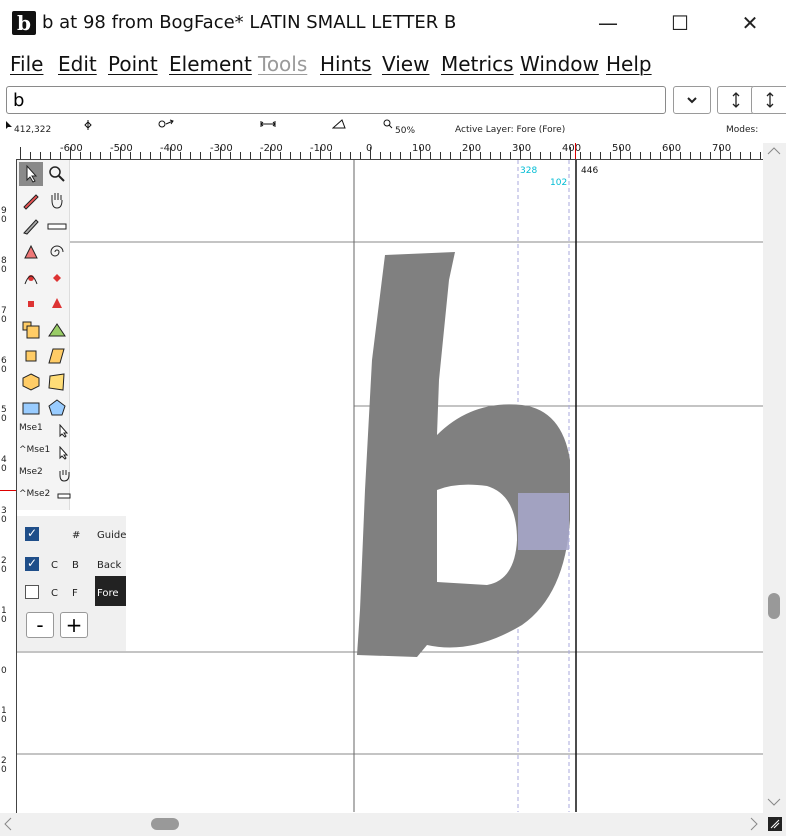 The height and width of the screenshot is (836, 786). I want to click on pen-tool, so click(31, 252).